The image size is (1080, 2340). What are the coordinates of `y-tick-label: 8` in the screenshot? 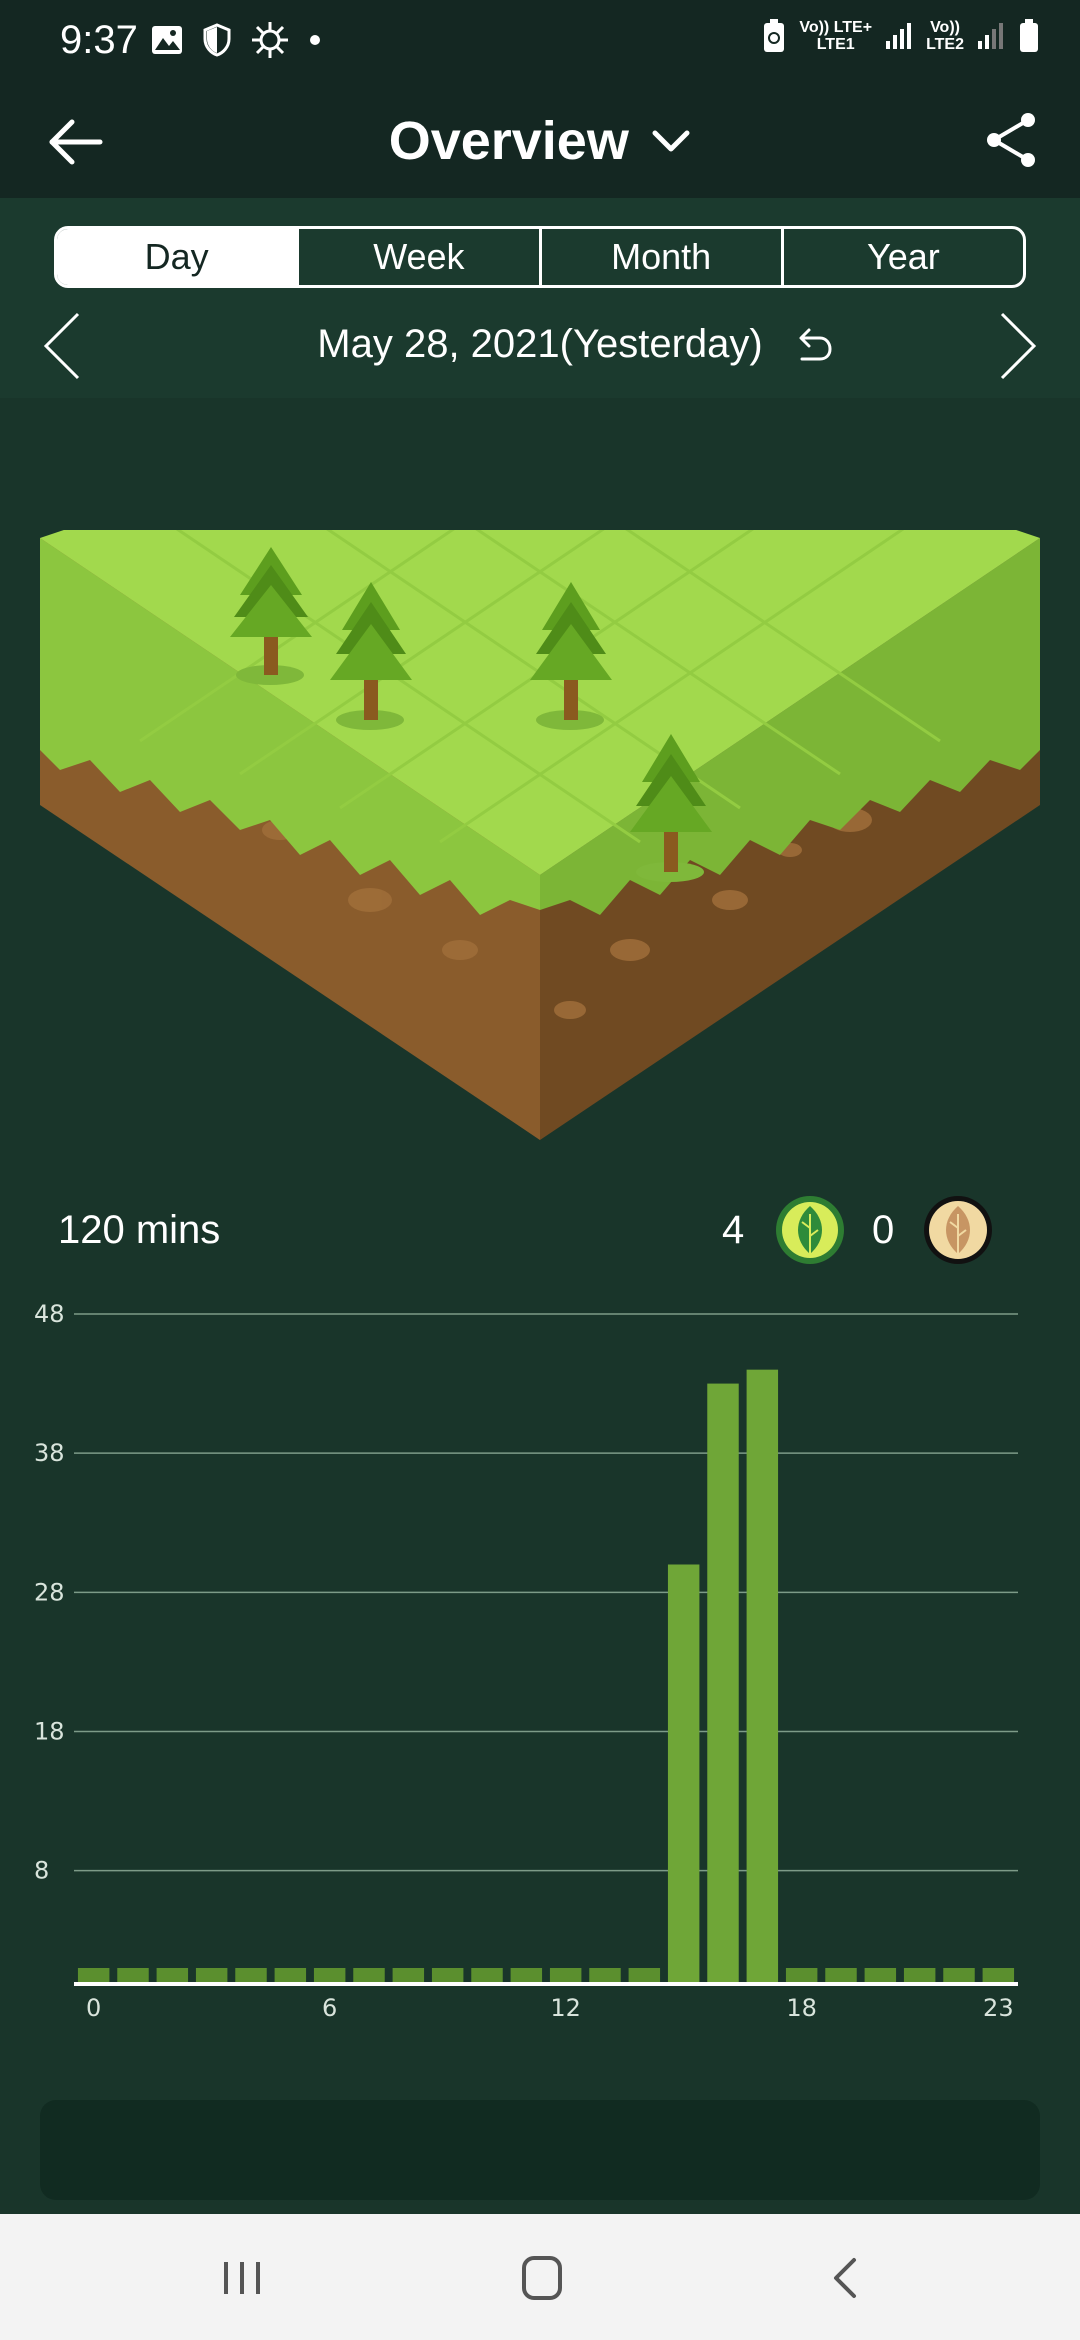 It's located at (41, 1871).